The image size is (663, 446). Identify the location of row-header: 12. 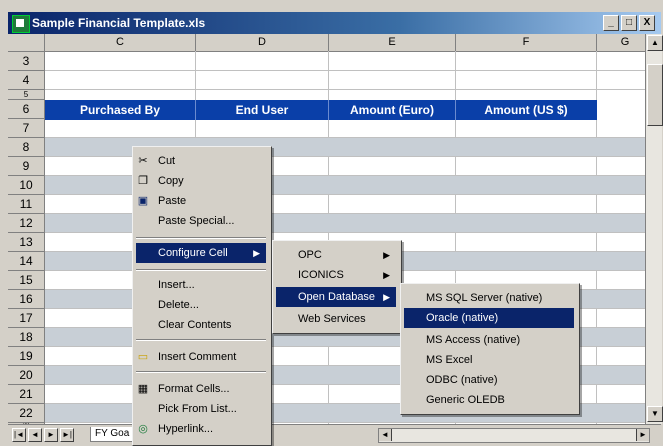
(26, 223).